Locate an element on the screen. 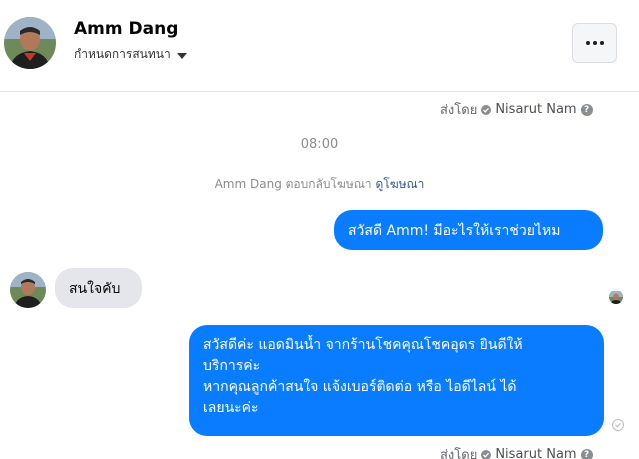 The width and height of the screenshot is (639, 459). conversation-settings-dropdown: กำหนดการสนทนา is located at coordinates (130, 54).